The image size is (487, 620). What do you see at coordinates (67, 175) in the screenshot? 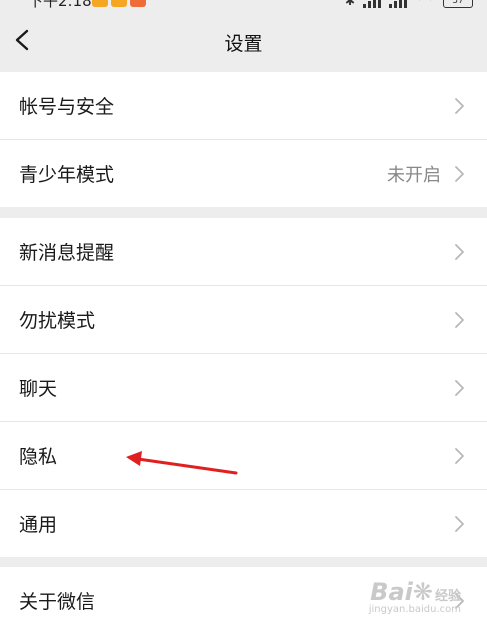
I see `settings-item-label: 青少年模式` at bounding box center [67, 175].